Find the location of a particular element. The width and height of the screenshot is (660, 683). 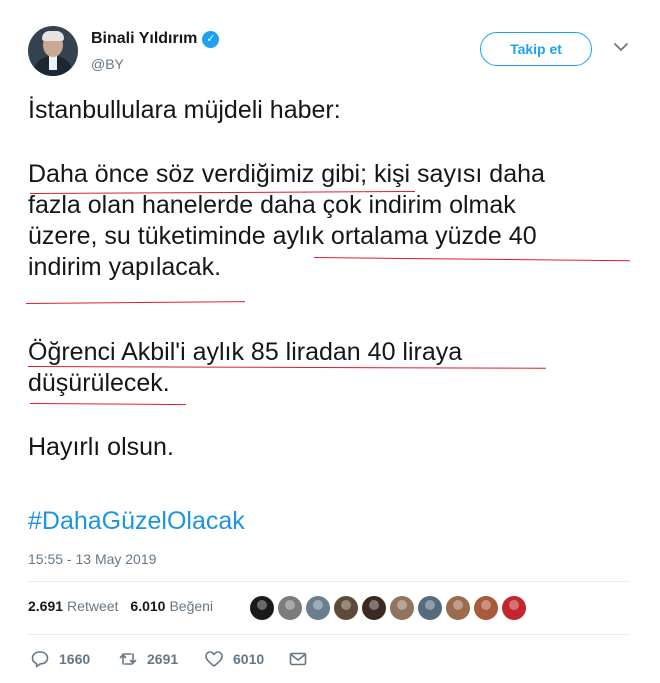

tweet-actions: 1660 2691 6010 is located at coordinates (330, 660).